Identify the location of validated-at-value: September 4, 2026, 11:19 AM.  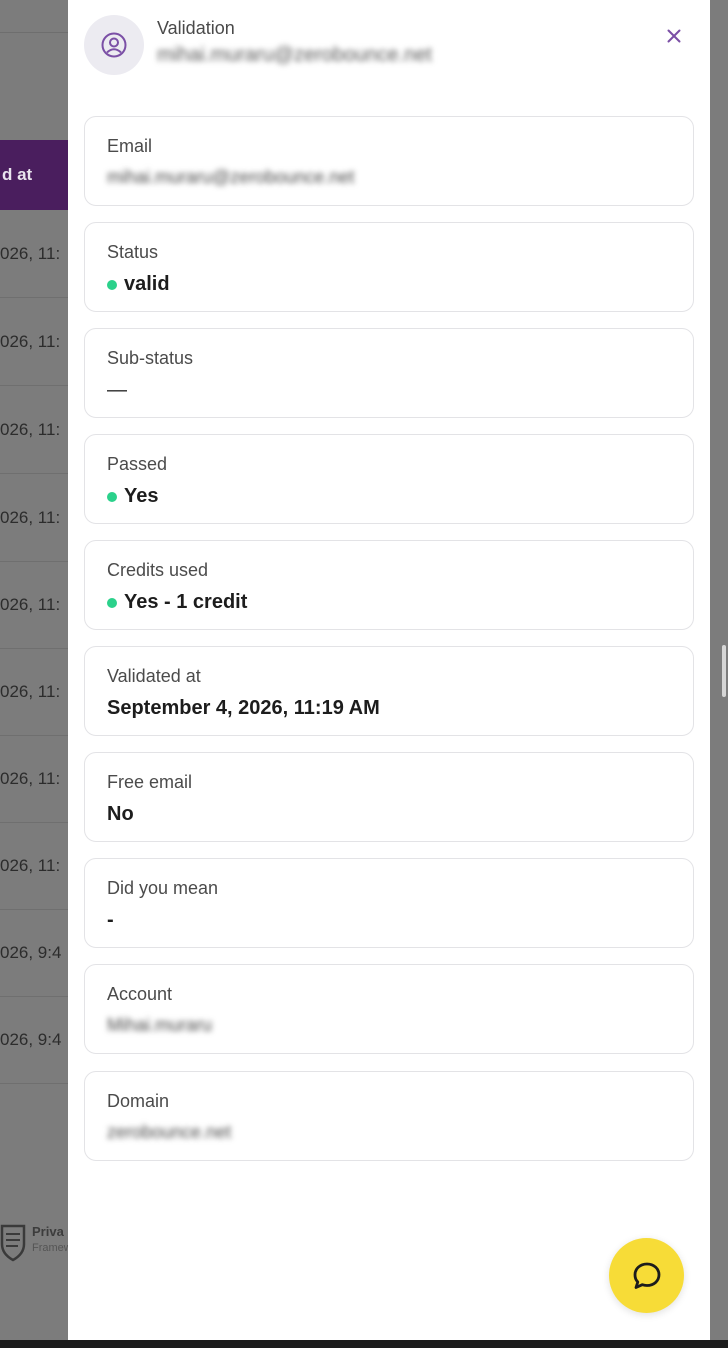
(243, 708).